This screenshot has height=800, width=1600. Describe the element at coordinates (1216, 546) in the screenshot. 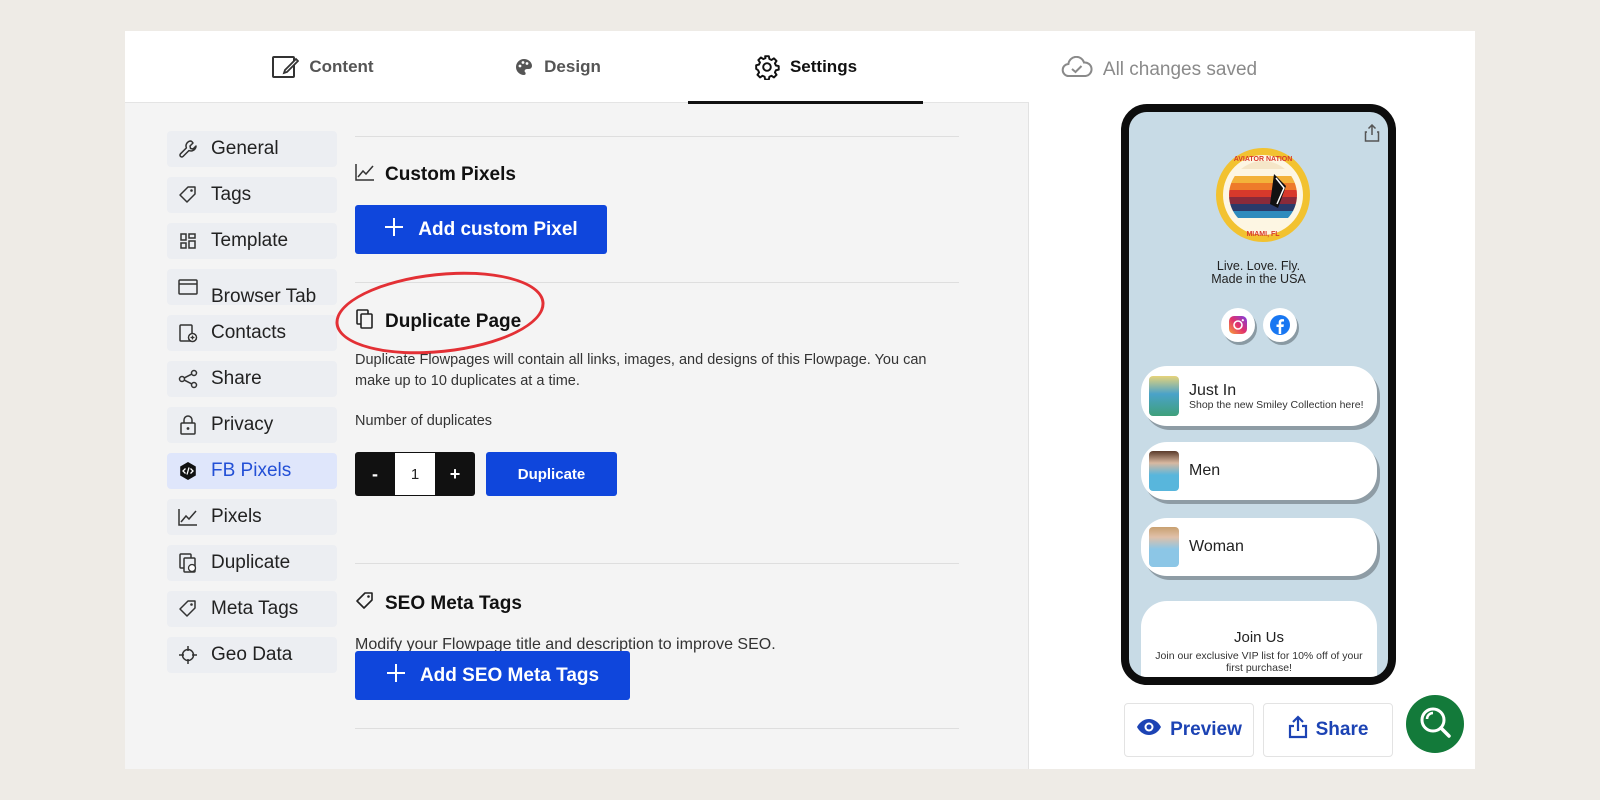

I see `link-title: Woman` at that location.